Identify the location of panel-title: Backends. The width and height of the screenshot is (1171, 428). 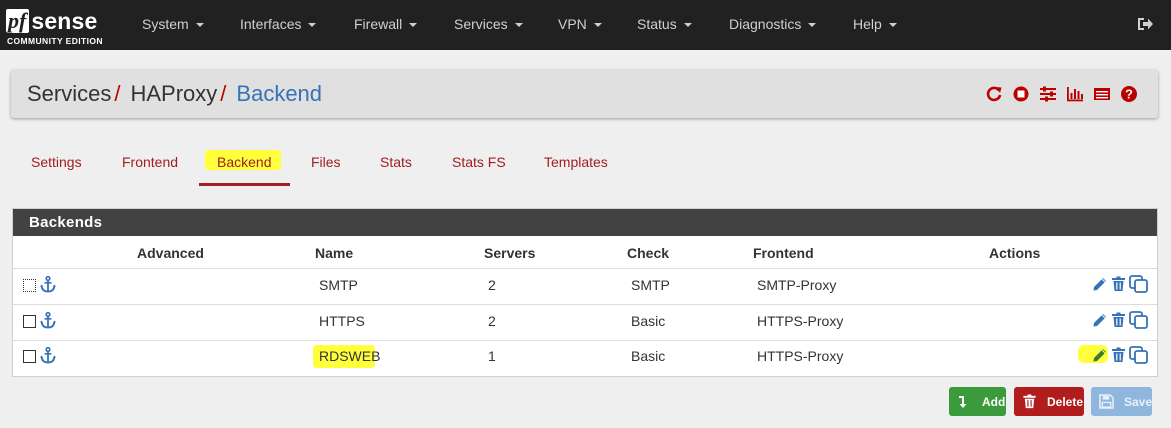
(585, 222).